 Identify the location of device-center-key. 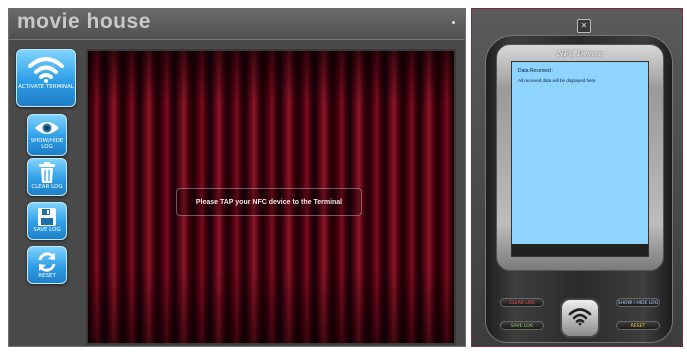
(580, 318).